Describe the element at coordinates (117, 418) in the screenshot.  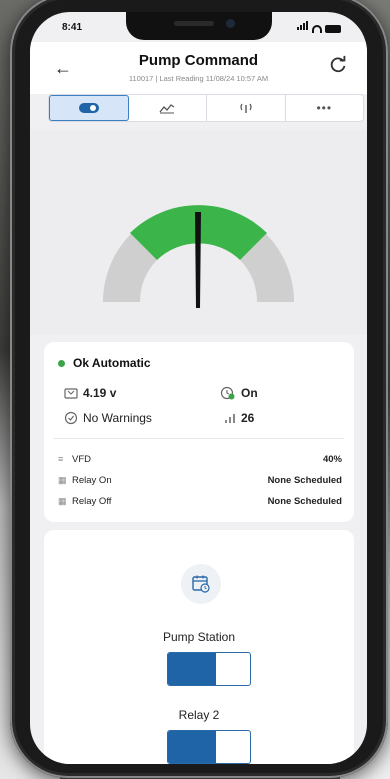
I see `warnings-value: No Warnings` at that location.